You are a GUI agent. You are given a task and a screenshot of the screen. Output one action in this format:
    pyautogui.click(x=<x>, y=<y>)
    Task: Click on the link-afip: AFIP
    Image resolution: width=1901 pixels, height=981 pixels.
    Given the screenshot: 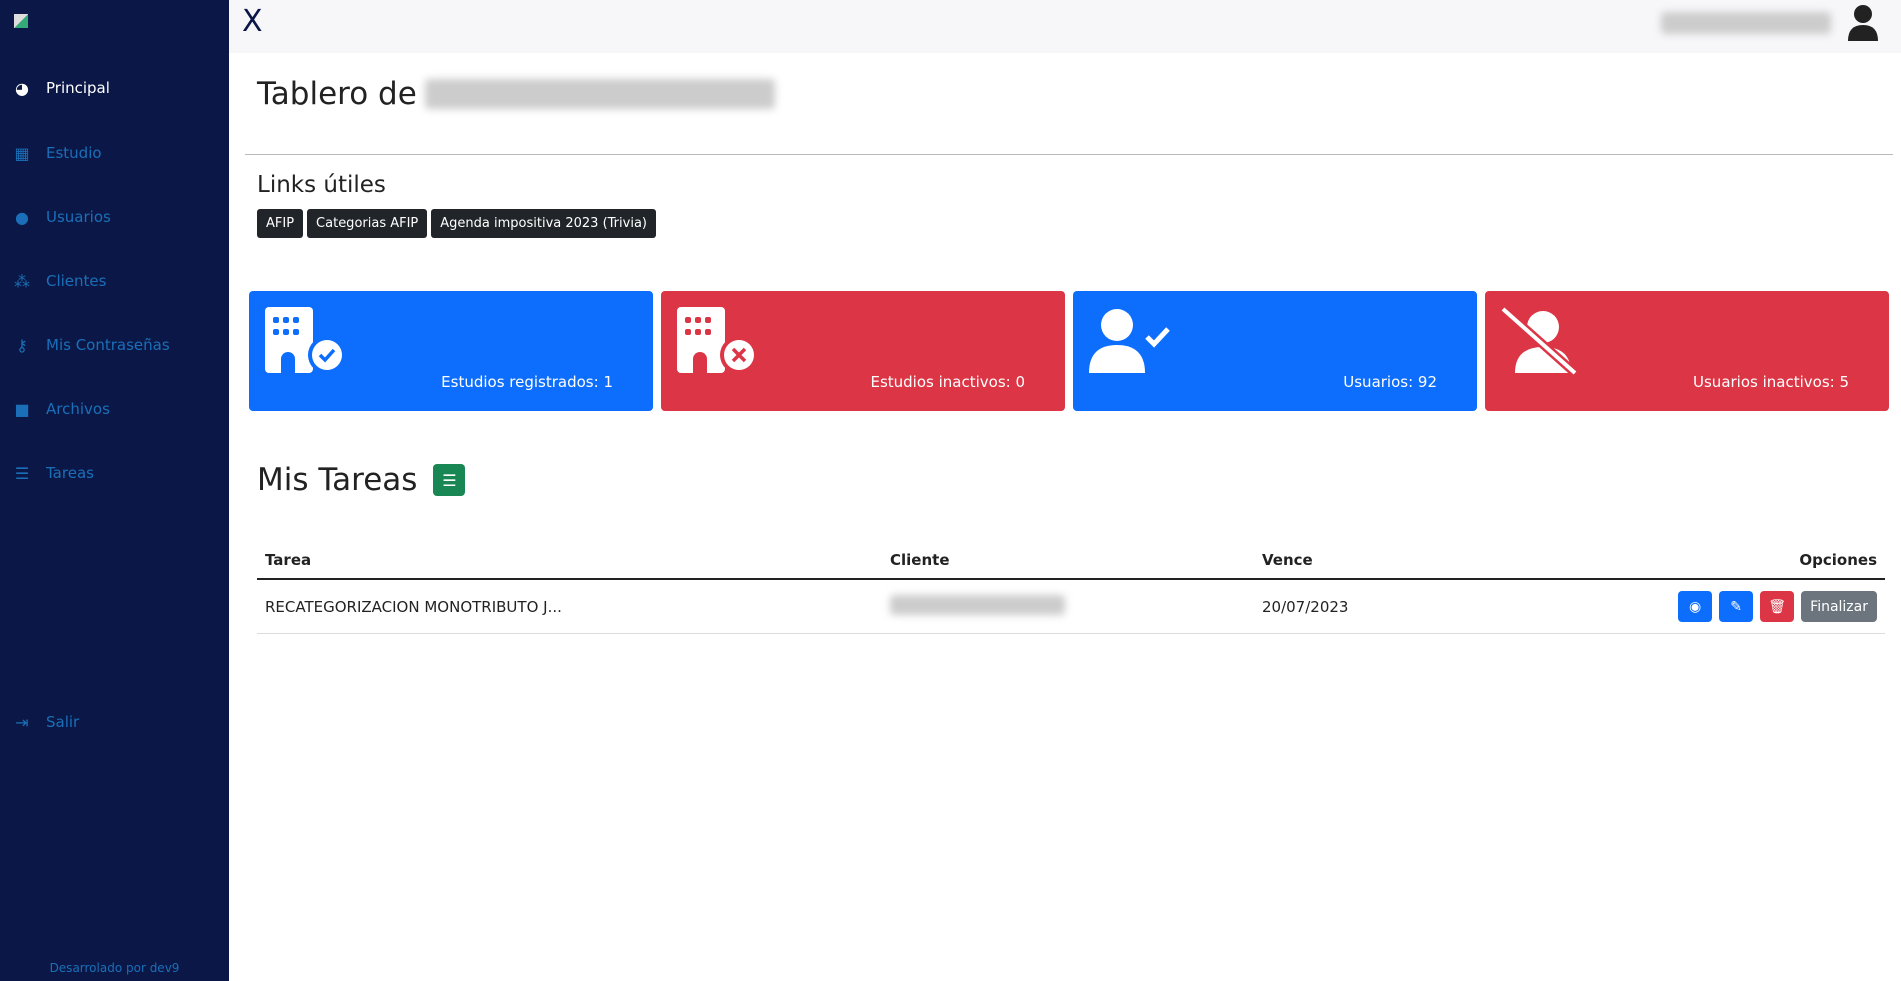 What is the action you would take?
    pyautogui.click(x=280, y=223)
    